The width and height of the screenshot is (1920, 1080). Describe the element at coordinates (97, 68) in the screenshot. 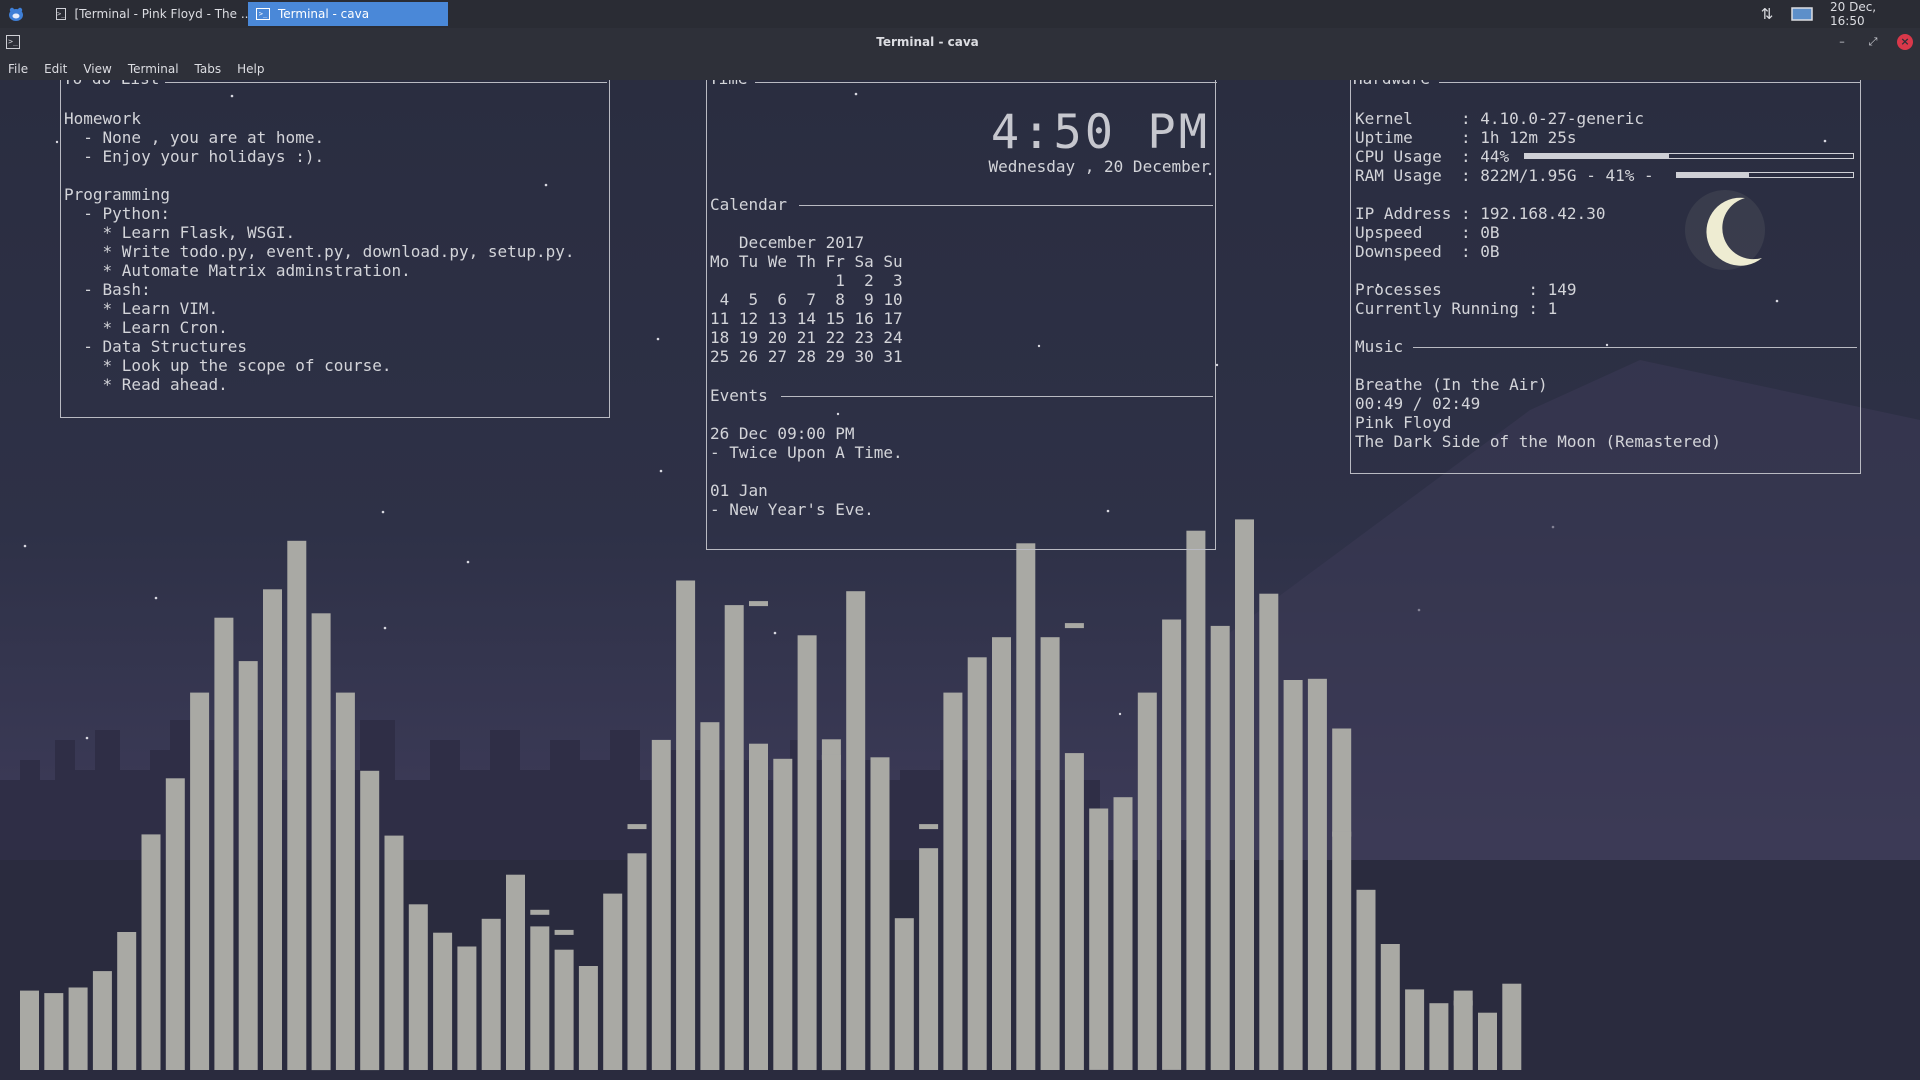

I see `menu-view: View` at that location.